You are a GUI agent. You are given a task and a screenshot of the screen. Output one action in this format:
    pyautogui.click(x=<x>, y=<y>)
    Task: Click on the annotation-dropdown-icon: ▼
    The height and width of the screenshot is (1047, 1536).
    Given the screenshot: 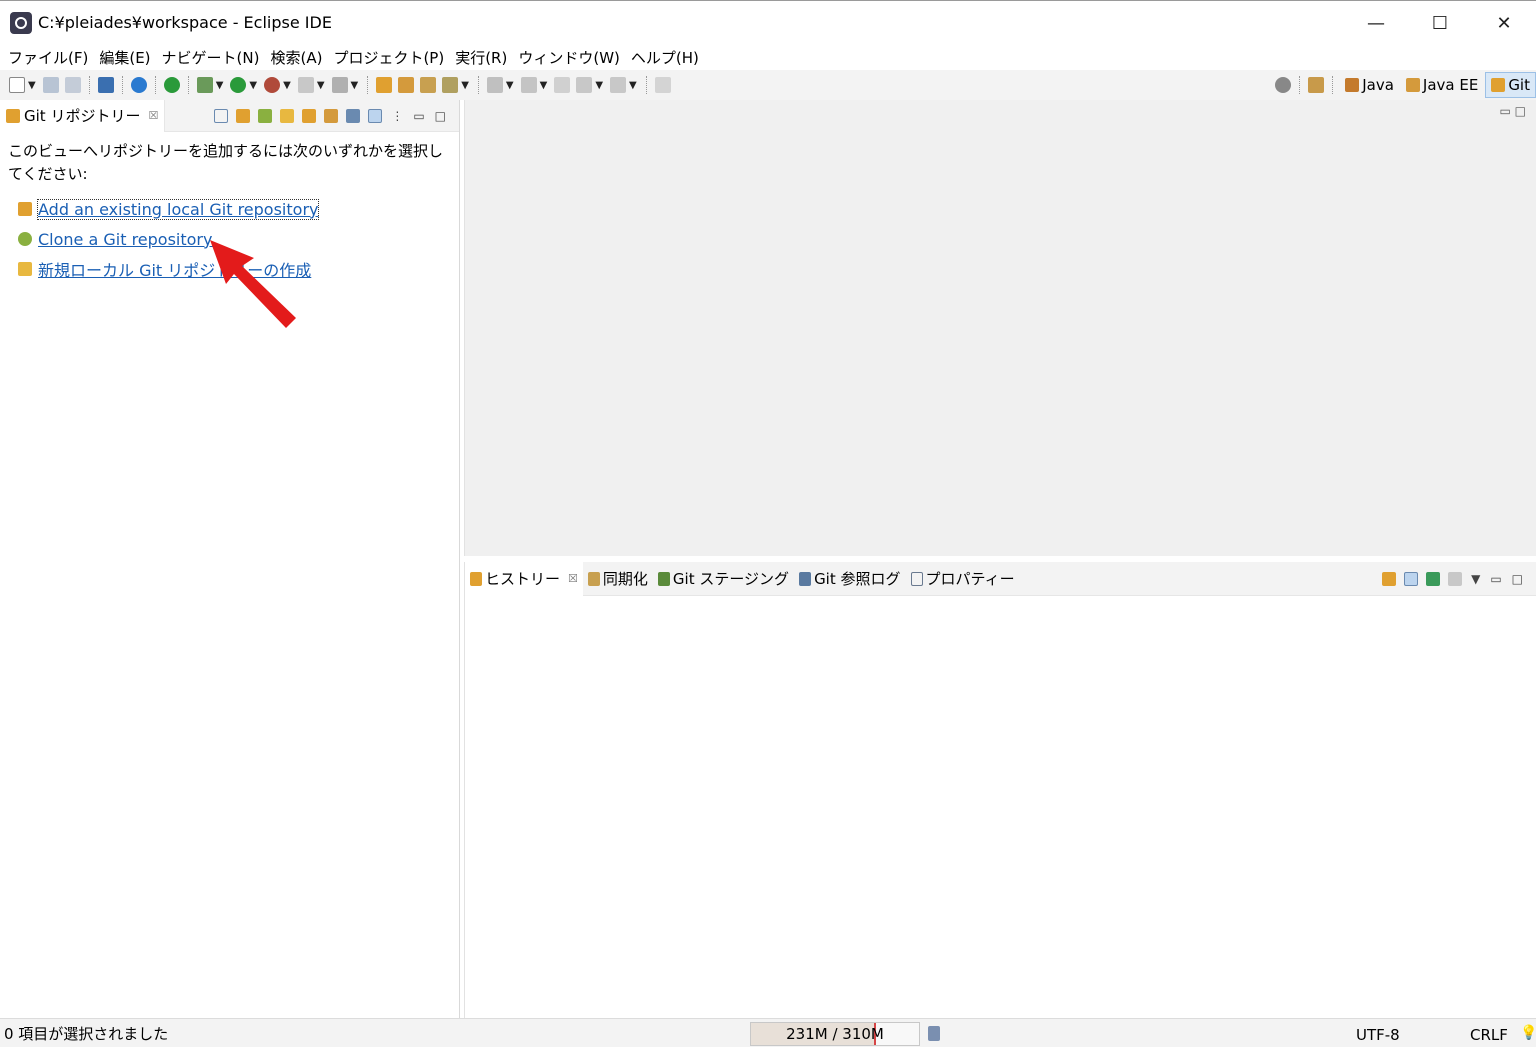 What is the action you would take?
    pyautogui.click(x=465, y=85)
    